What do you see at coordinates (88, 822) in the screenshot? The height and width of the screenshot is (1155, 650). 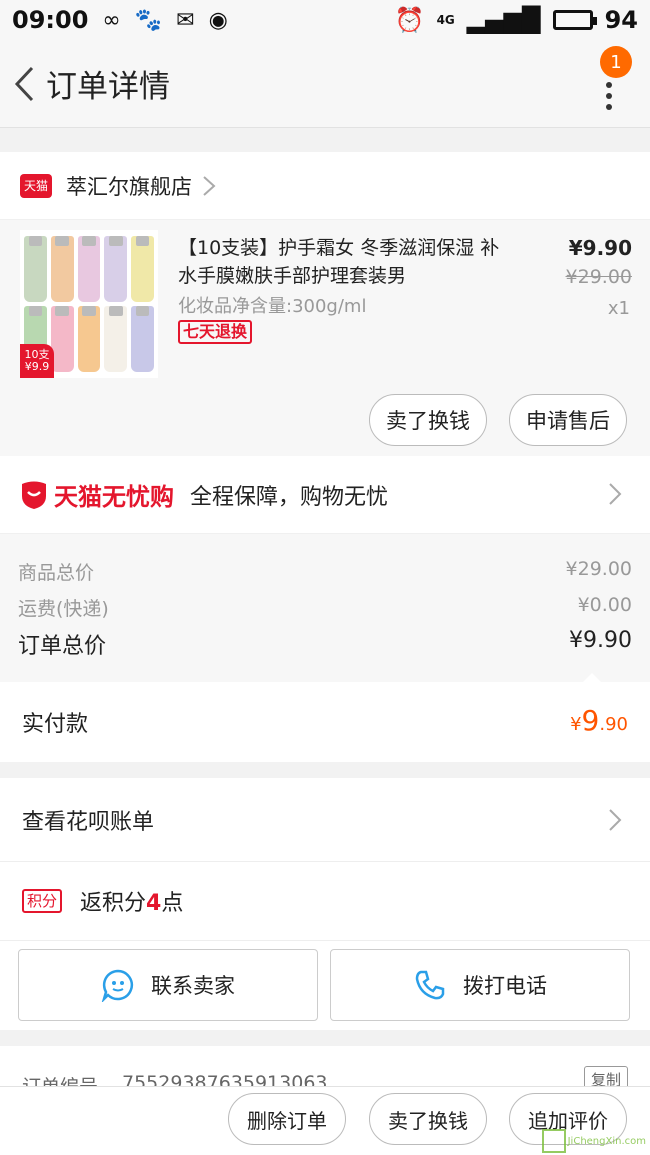 I see `huabei-bill-label: 查看花呗账单` at bounding box center [88, 822].